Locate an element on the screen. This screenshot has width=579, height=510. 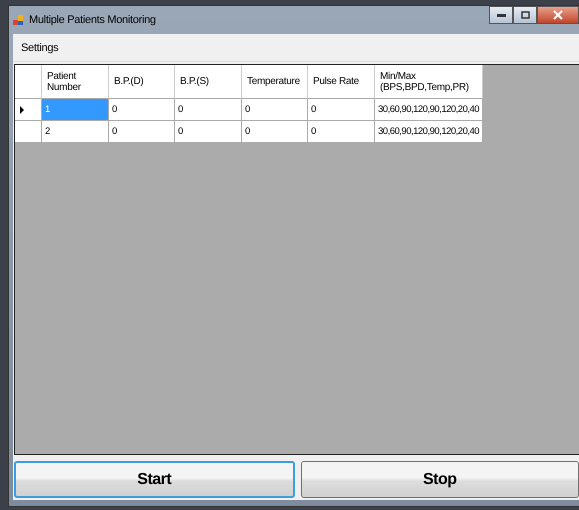
minimize-button is located at coordinates (501, 15).